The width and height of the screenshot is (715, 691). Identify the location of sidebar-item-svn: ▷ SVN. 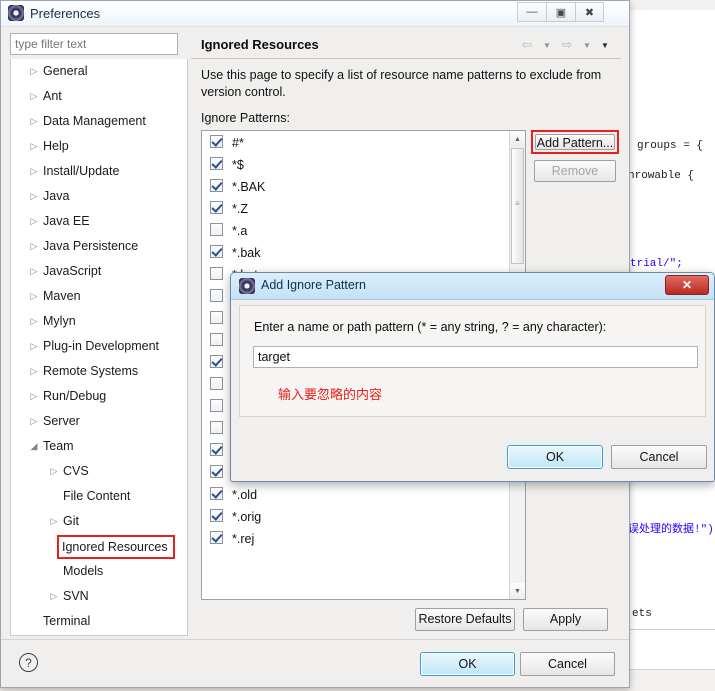
(99, 596).